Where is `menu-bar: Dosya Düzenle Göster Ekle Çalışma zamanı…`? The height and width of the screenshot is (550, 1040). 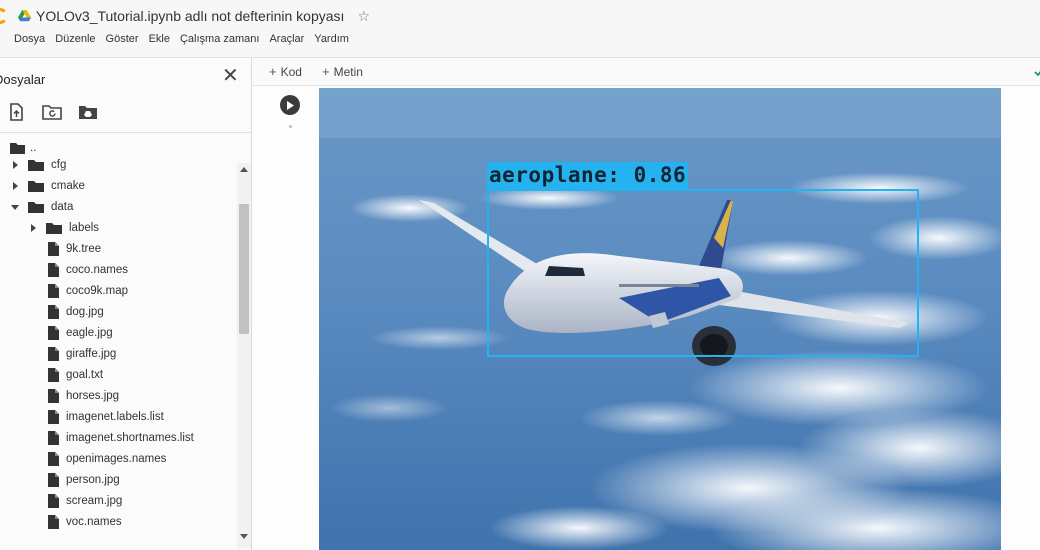
menu-bar: Dosya Düzenle Göster Ekle Çalışma zamanı… is located at coordinates (181, 41).